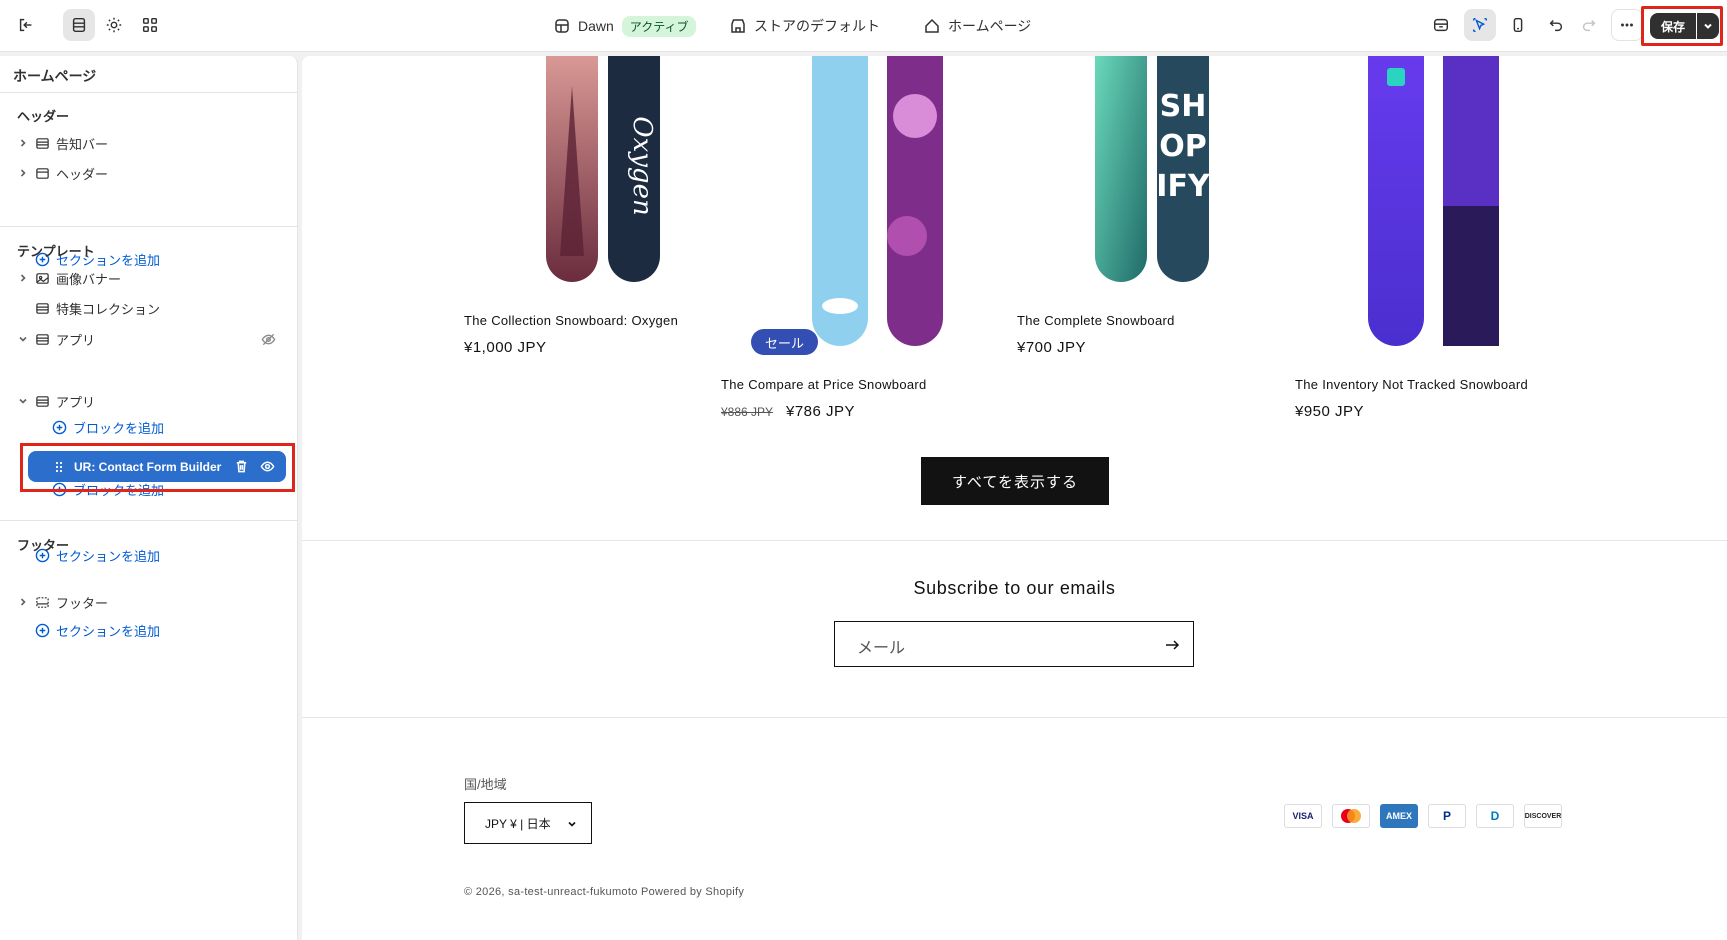 This screenshot has width=1727, height=940. I want to click on selected-block-contact-form: UR: Contact Form Builder, so click(157, 466).